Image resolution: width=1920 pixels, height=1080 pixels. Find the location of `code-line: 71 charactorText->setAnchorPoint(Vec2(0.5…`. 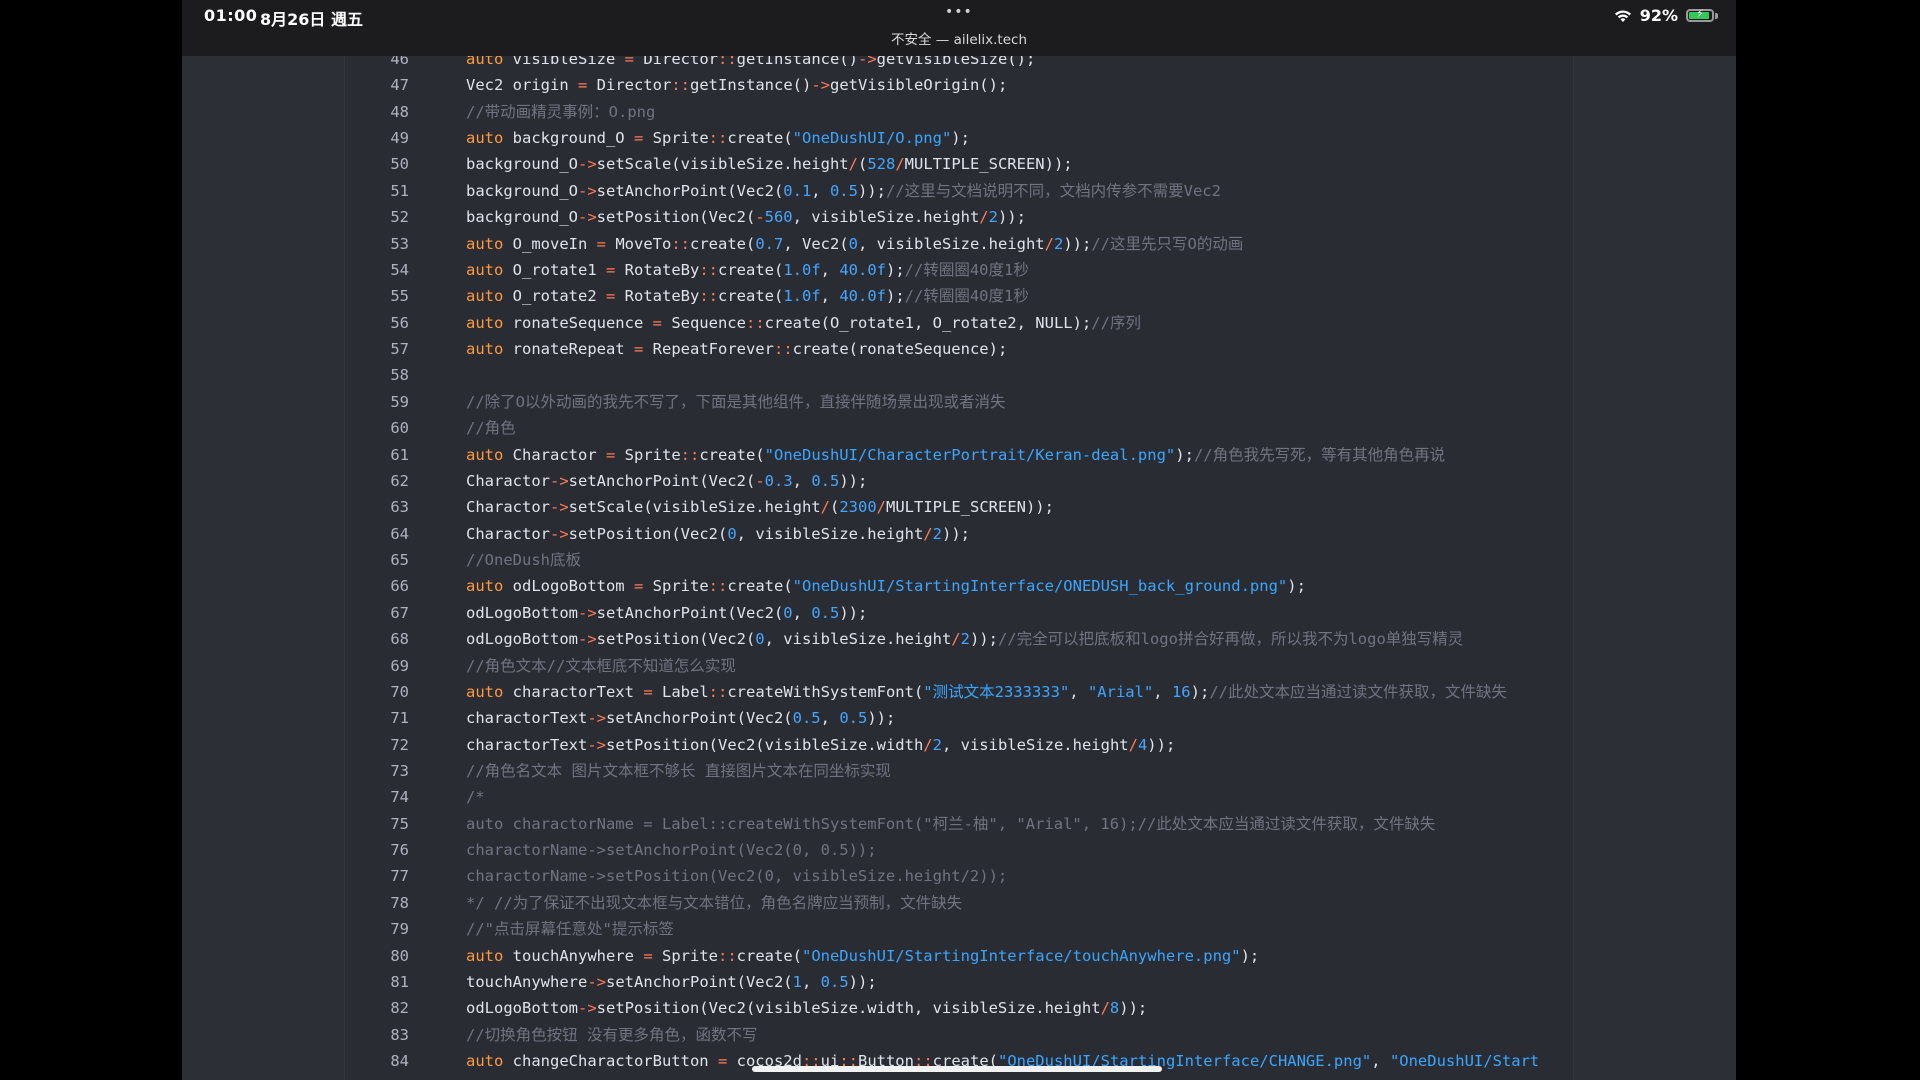

code-line: 71 charactorText->setAnchorPoint(Vec2(0.5… is located at coordinates (959, 718).